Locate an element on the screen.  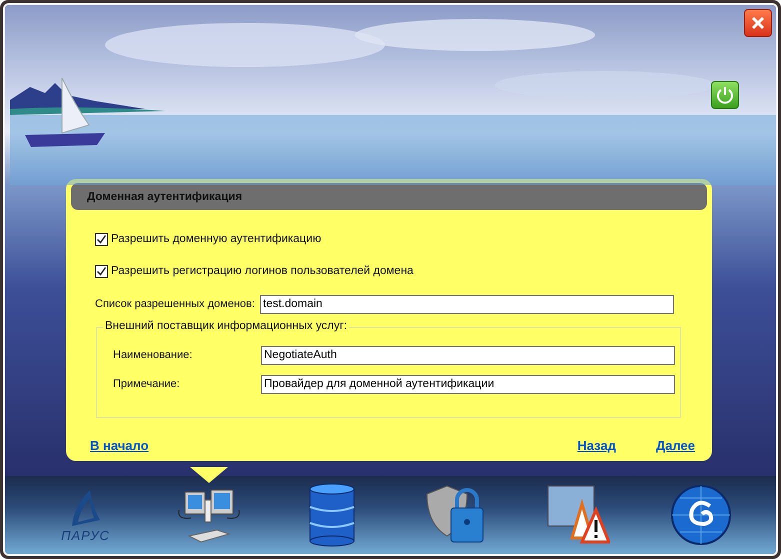
field-label: Примечание: is located at coordinates (147, 384).